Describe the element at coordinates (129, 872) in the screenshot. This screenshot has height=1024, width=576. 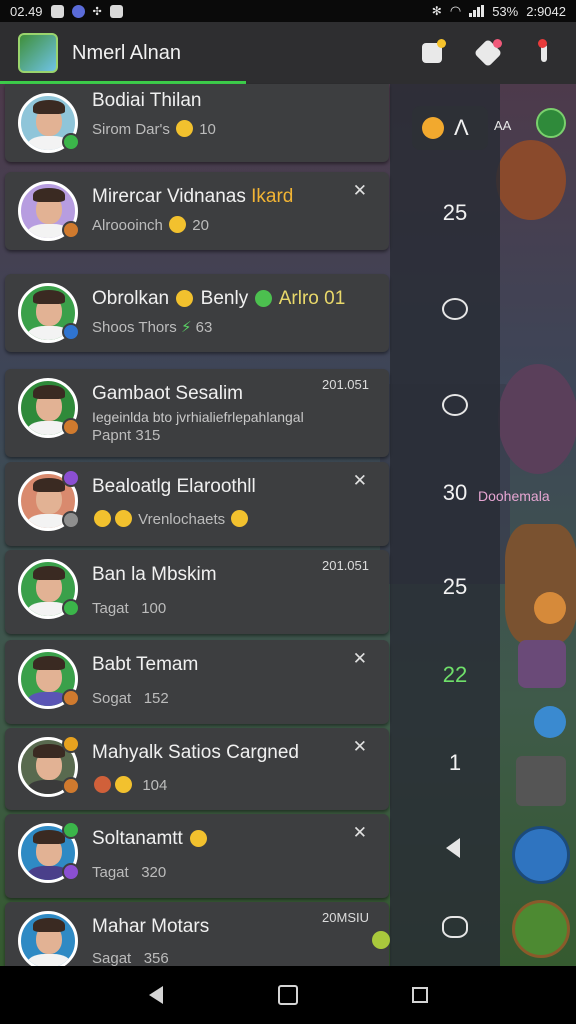
I see `chat-subtitle: Tagat 320` at that location.